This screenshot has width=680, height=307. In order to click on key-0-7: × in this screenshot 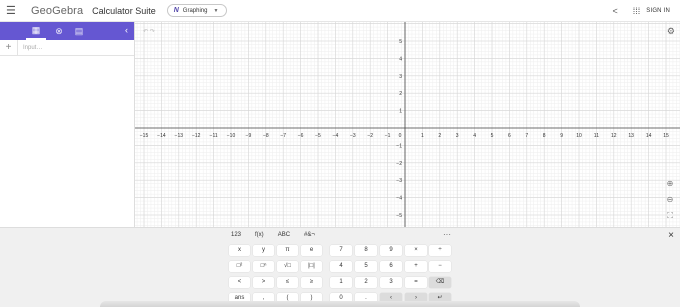, I will do `click(416, 250)`.